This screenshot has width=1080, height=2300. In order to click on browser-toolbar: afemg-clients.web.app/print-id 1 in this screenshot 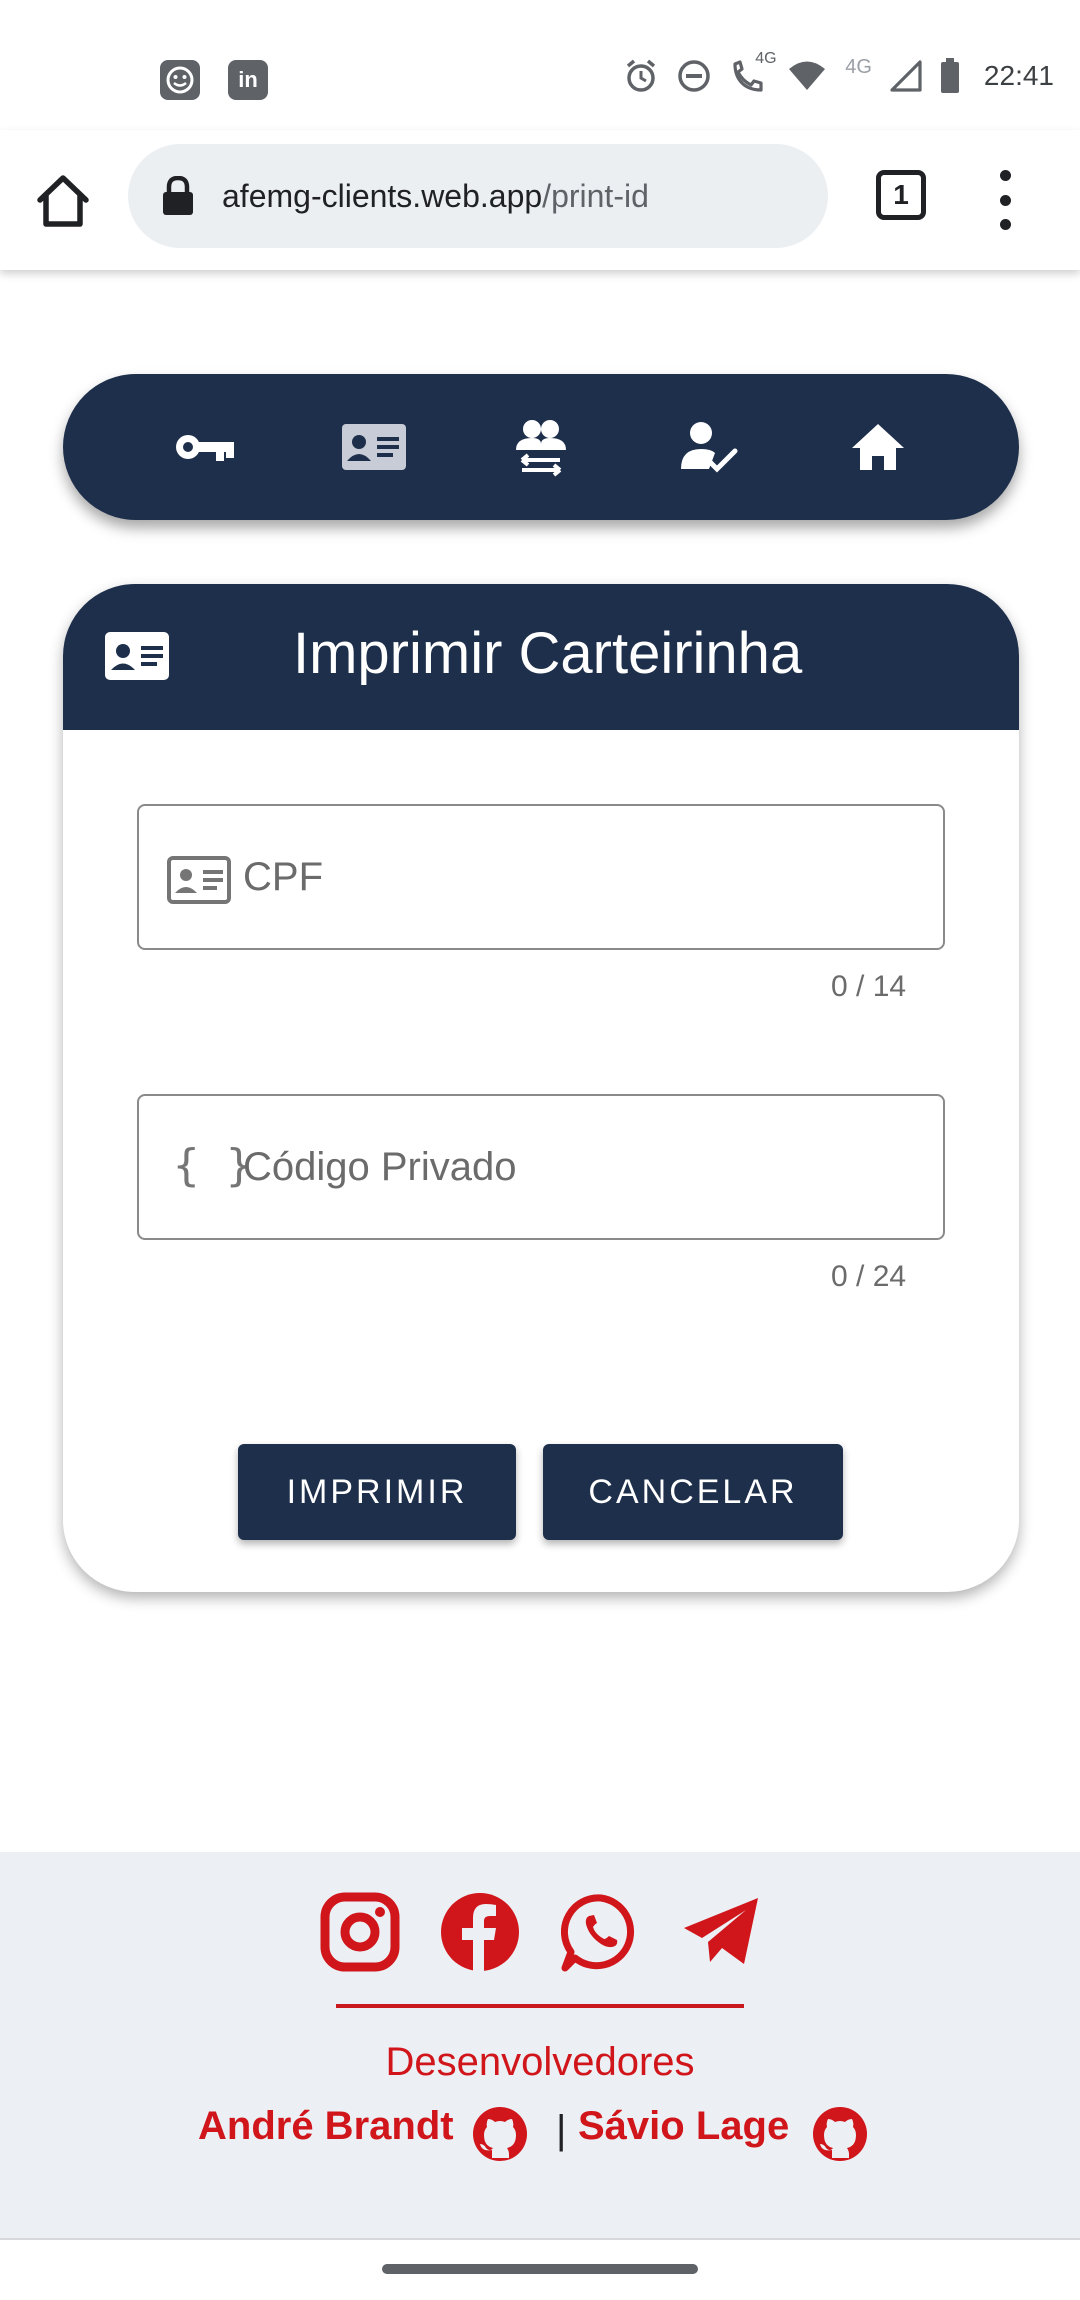, I will do `click(540, 200)`.